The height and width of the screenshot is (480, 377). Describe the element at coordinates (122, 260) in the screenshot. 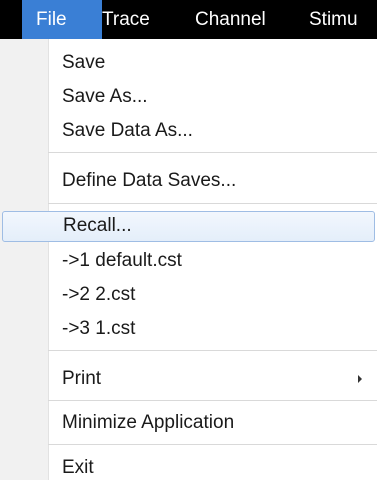

I see `menu-item-label: ->1 default.cst` at that location.